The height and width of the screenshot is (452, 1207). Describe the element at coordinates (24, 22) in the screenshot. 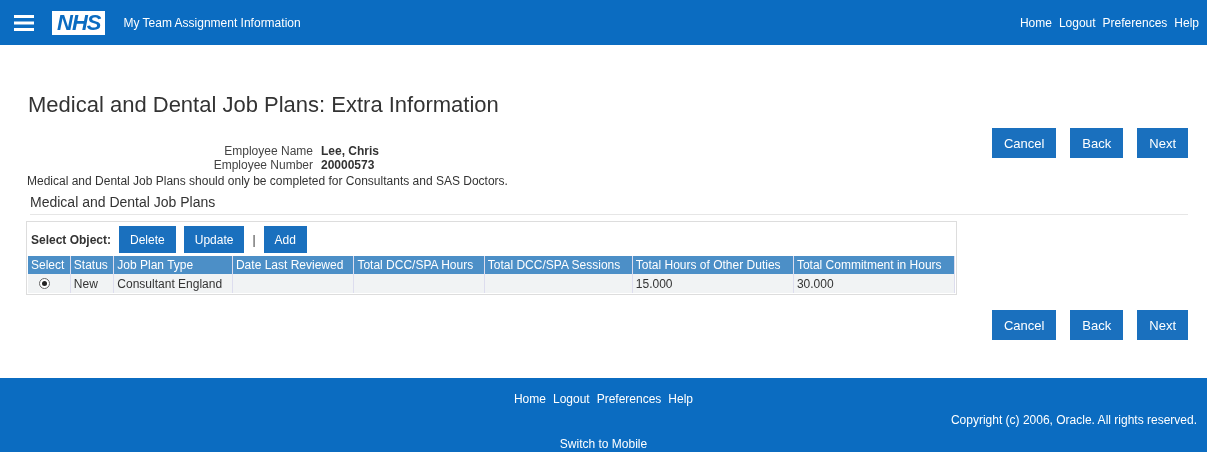

I see `menu-icon` at that location.